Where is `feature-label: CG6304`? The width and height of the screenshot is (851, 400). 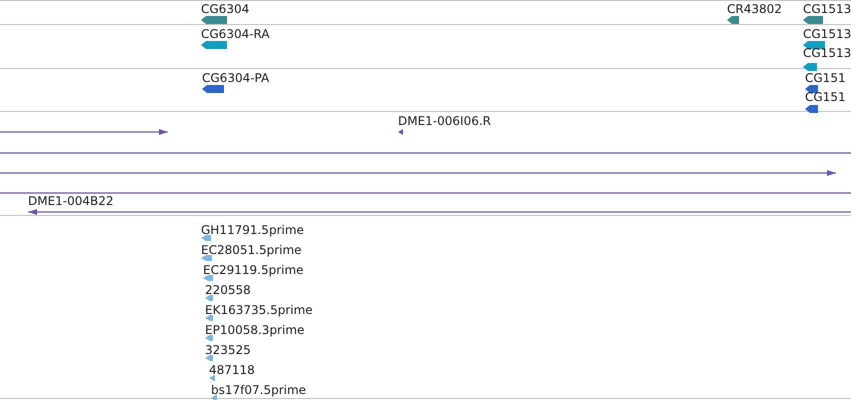 feature-label: CG6304 is located at coordinates (225, 9).